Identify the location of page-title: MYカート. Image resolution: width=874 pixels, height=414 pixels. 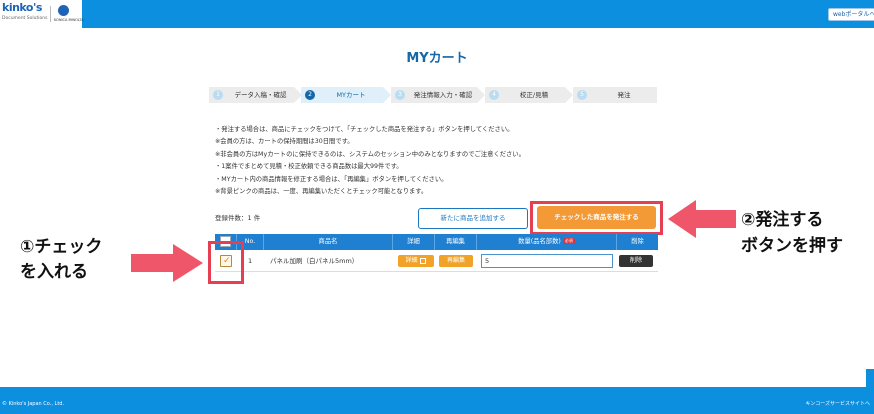
(437, 58).